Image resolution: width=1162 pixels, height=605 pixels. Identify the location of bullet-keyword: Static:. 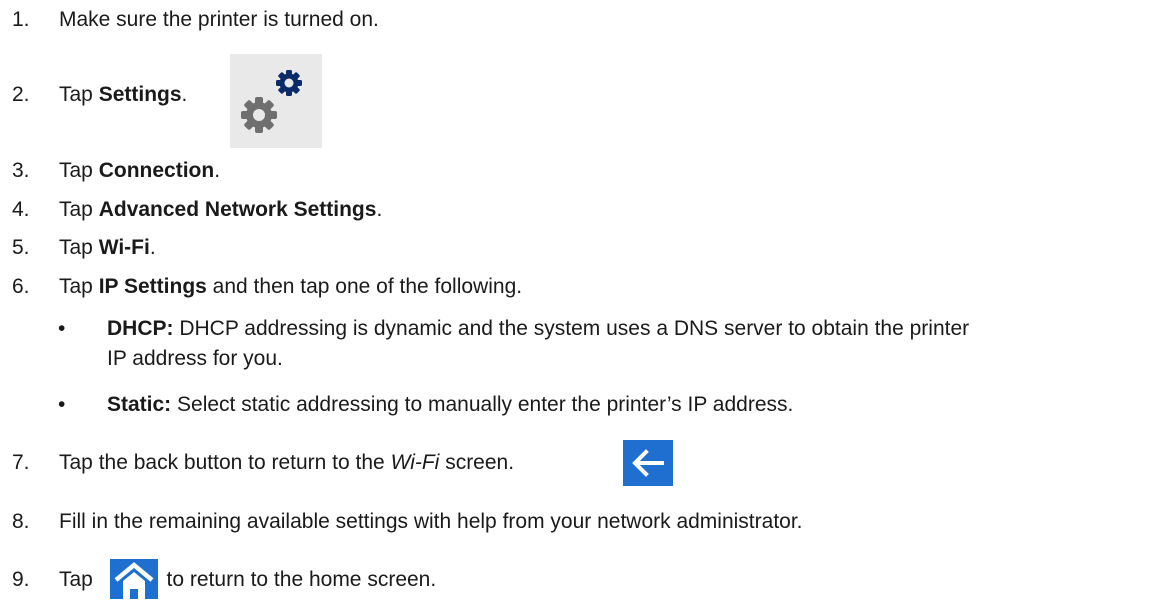
(139, 404).